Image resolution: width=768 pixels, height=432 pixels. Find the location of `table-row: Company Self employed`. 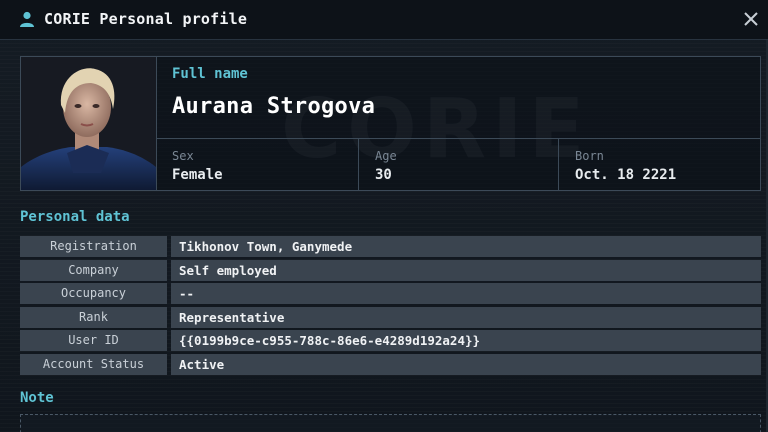

table-row: Company Self employed is located at coordinates (390, 270).